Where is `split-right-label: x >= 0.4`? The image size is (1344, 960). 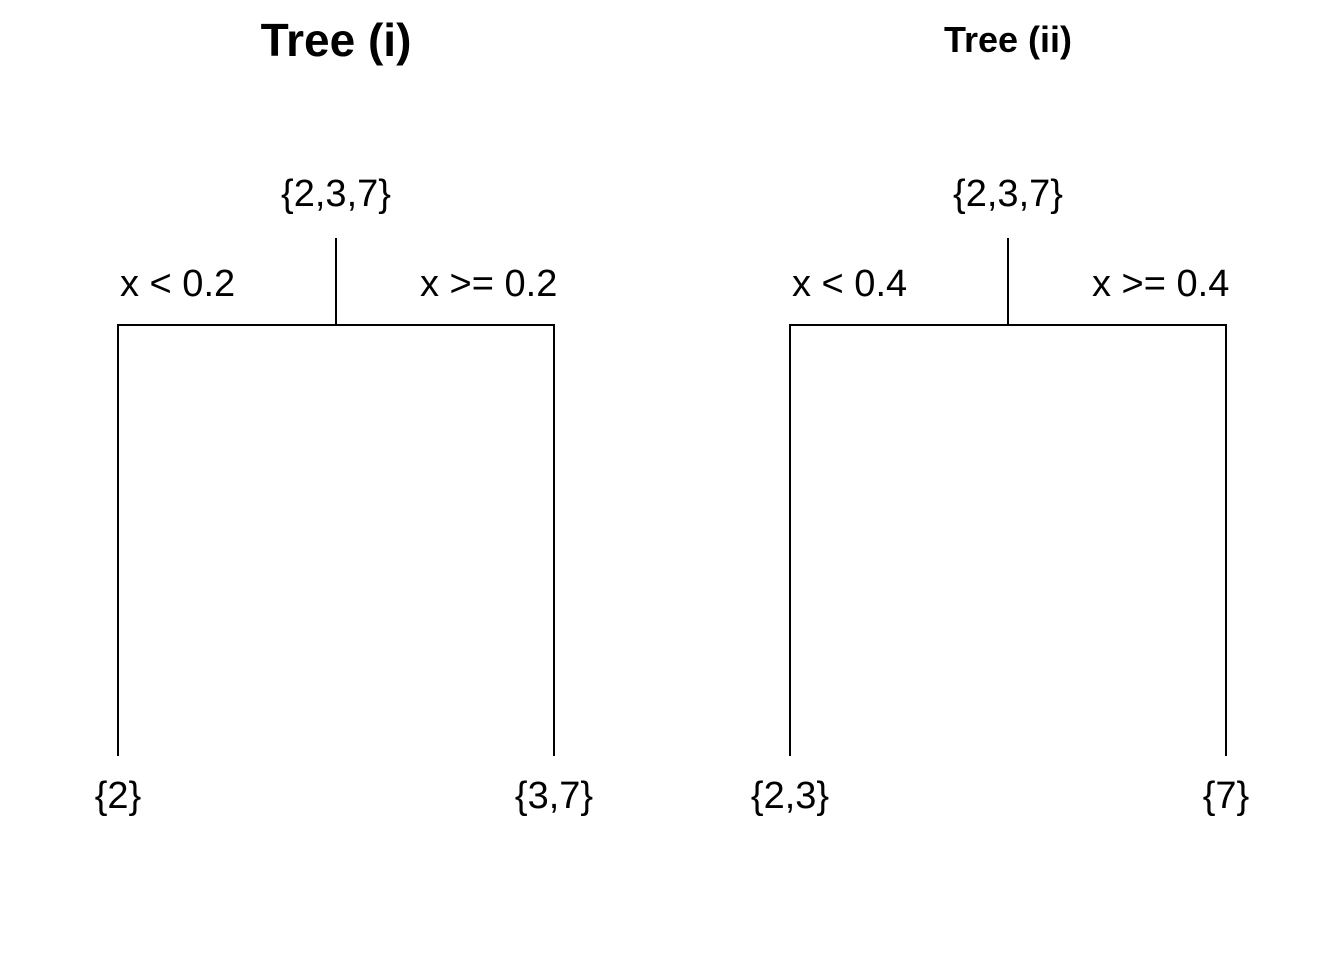
split-right-label: x >= 0.4 is located at coordinates (1161, 284).